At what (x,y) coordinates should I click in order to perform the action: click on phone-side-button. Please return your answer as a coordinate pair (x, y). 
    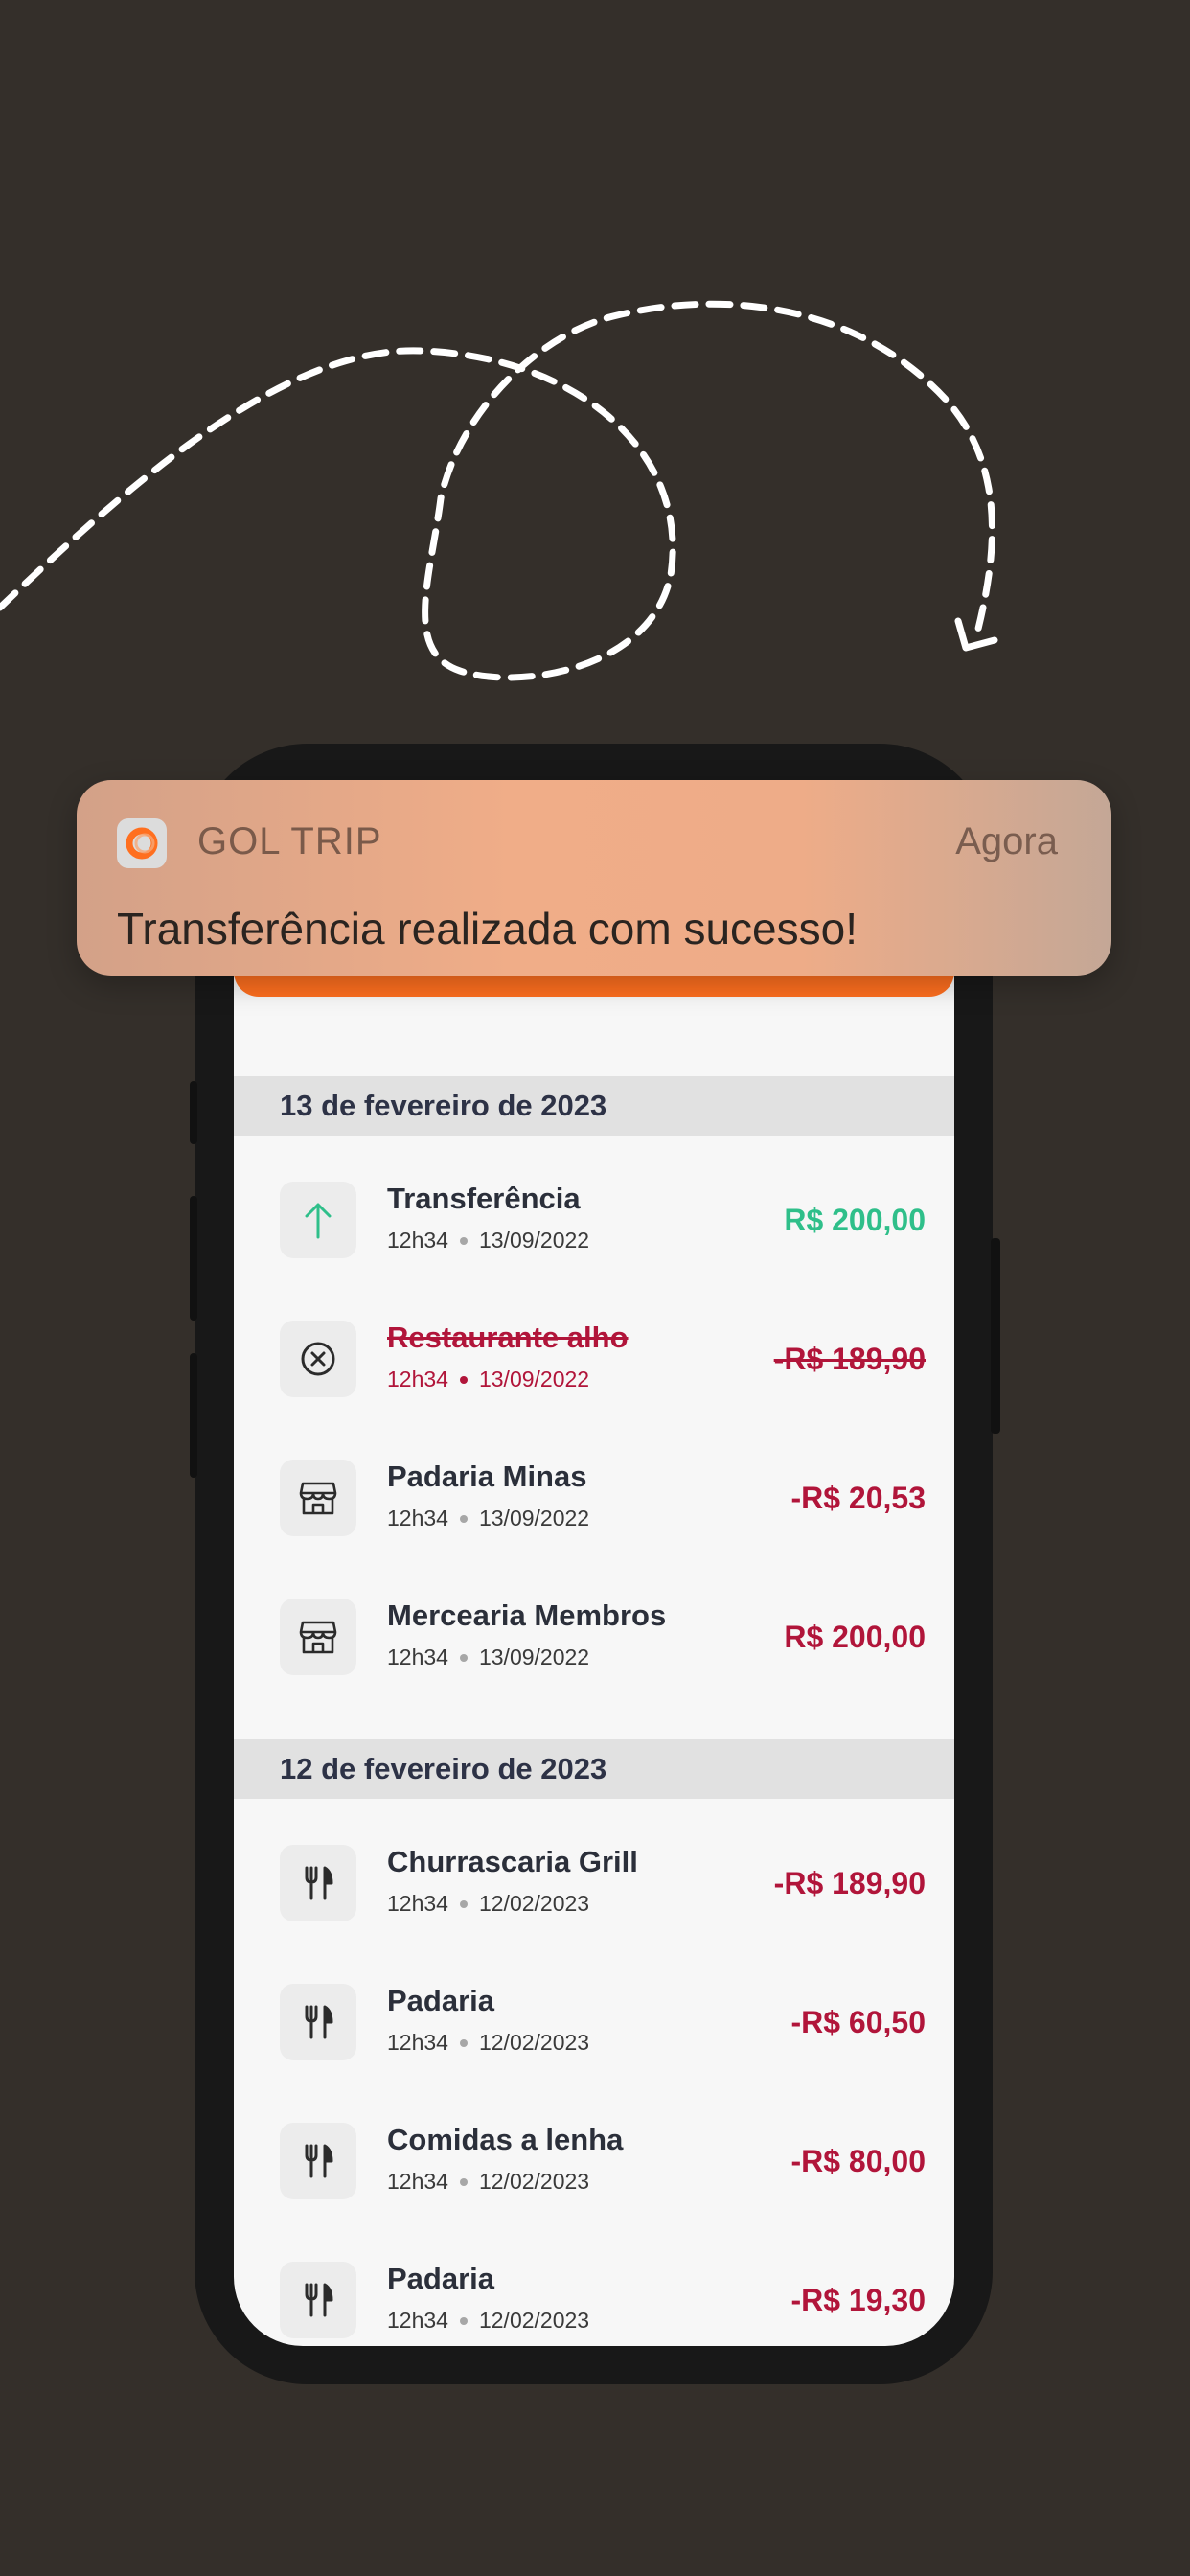
    Looking at the image, I should click on (194, 1112).